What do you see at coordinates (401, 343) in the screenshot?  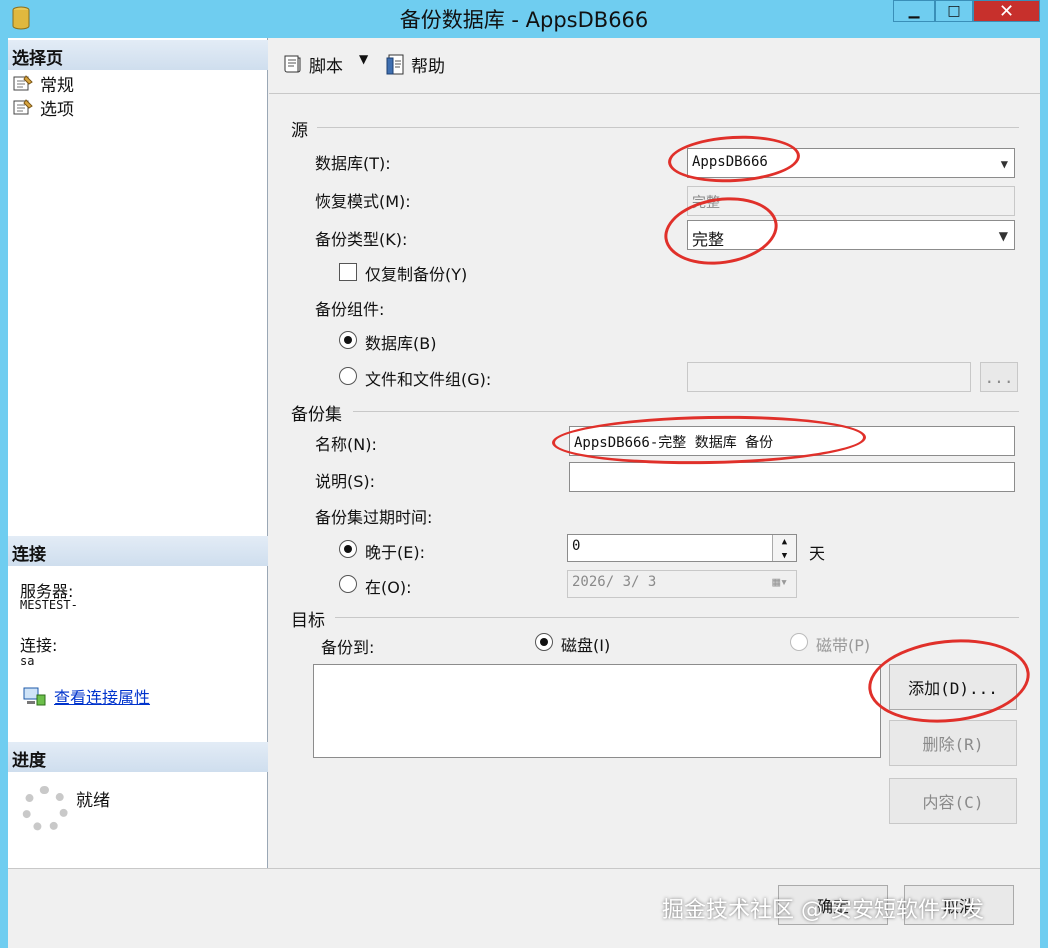 I see `component-database-label: 数据库(B)` at bounding box center [401, 343].